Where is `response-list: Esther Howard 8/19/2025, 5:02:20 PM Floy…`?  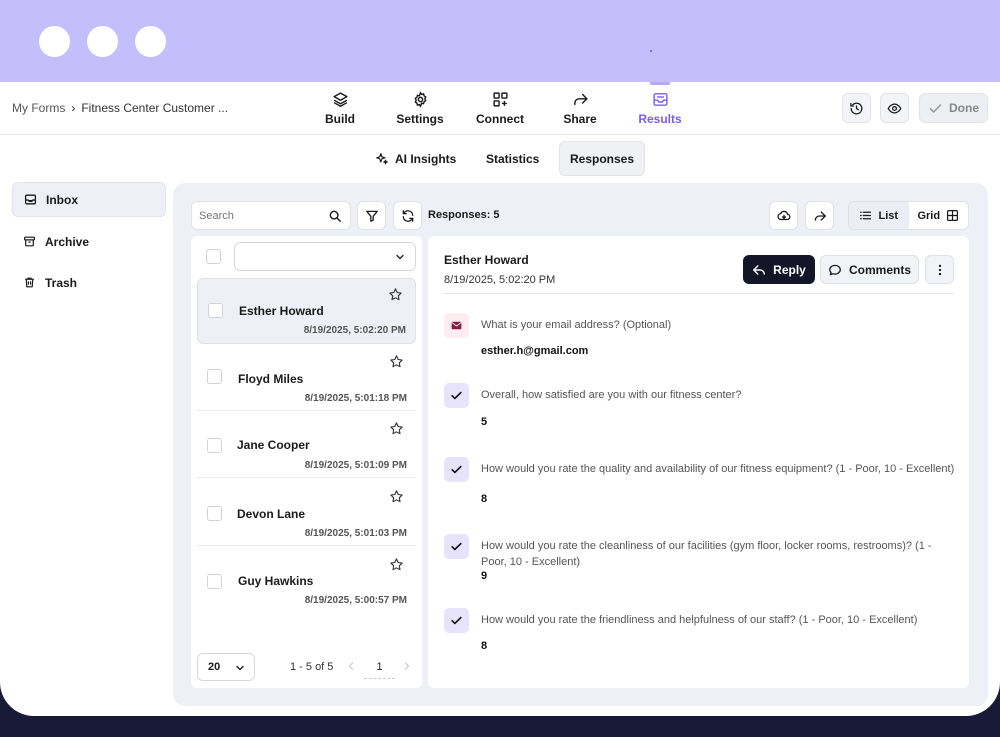
response-list: Esther Howard 8/19/2025, 5:02:20 PM Floy… is located at coordinates (306, 462).